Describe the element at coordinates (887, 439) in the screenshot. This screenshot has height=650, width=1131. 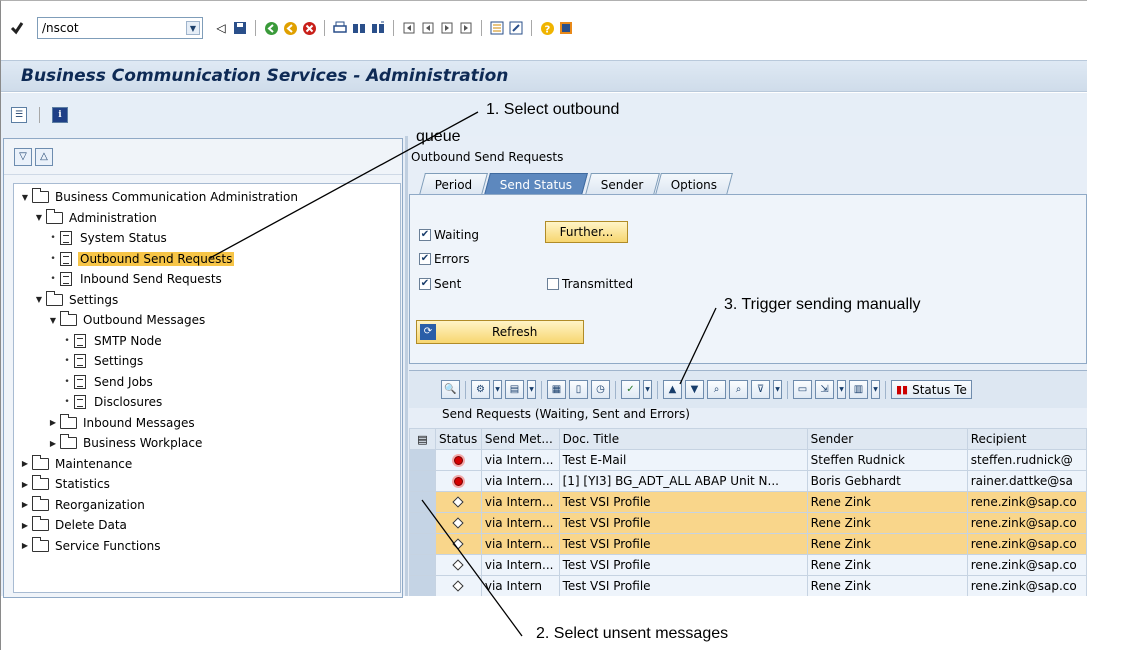
I see `column-header-sender: Sender` at that location.